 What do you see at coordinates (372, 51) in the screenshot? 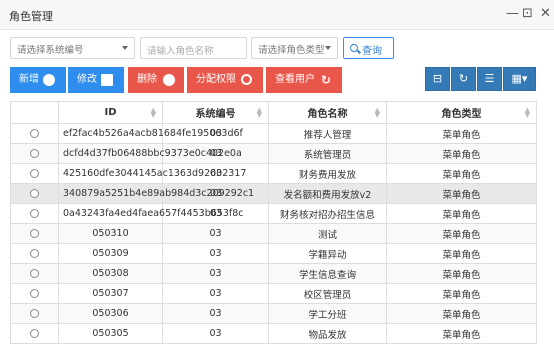
I see `query-label: 查询` at bounding box center [372, 51].